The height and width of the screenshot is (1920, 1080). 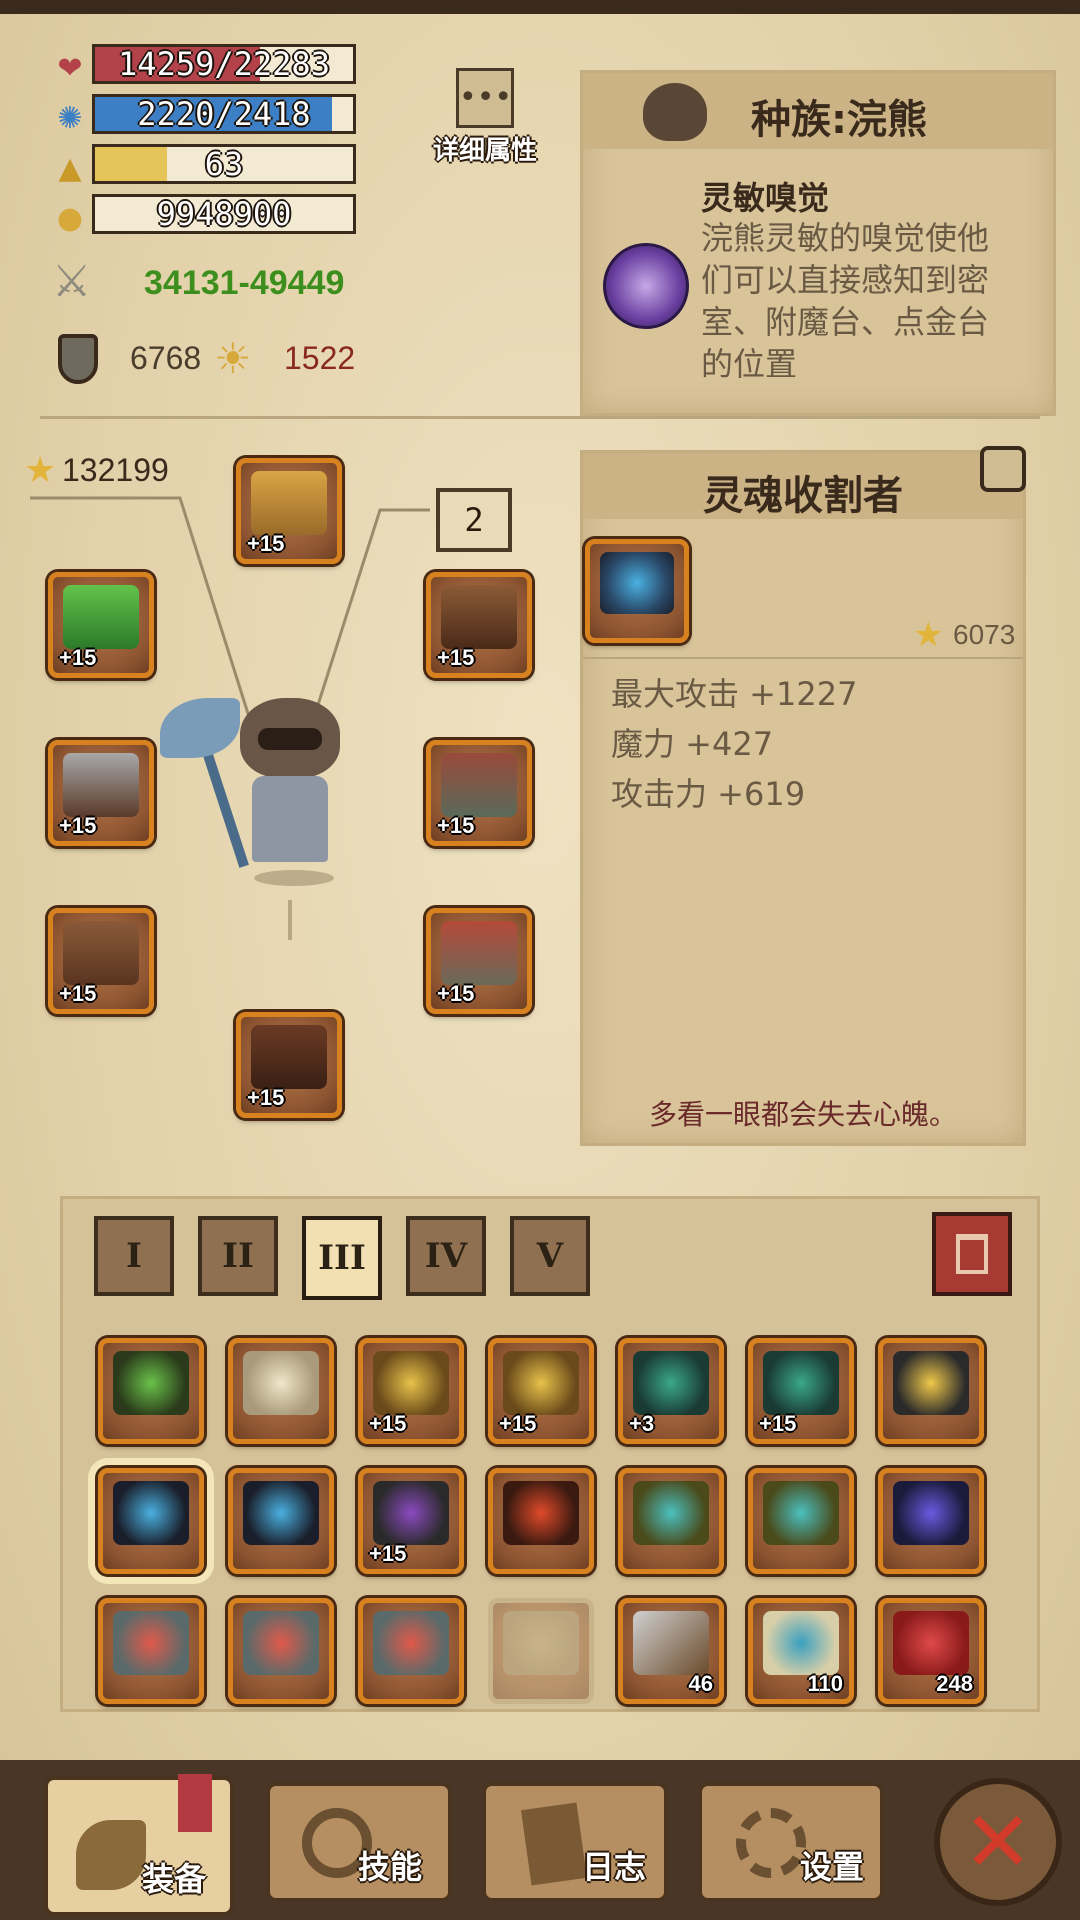 What do you see at coordinates (281, 1513) in the screenshot?
I see `soul-reaper-ring-icon` at bounding box center [281, 1513].